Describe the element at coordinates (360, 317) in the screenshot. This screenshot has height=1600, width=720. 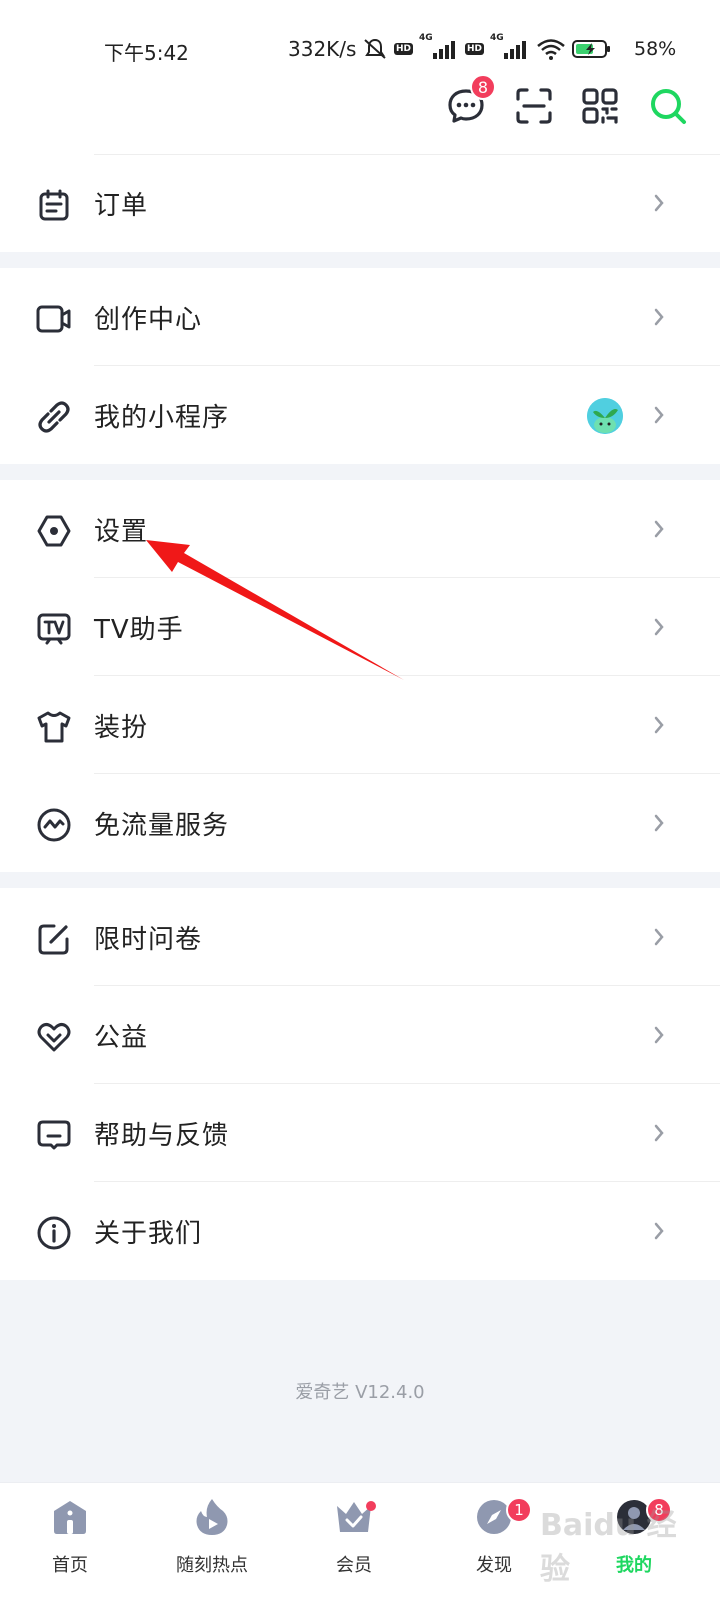
I see `menu-item-creator-center: 创作中心` at that location.